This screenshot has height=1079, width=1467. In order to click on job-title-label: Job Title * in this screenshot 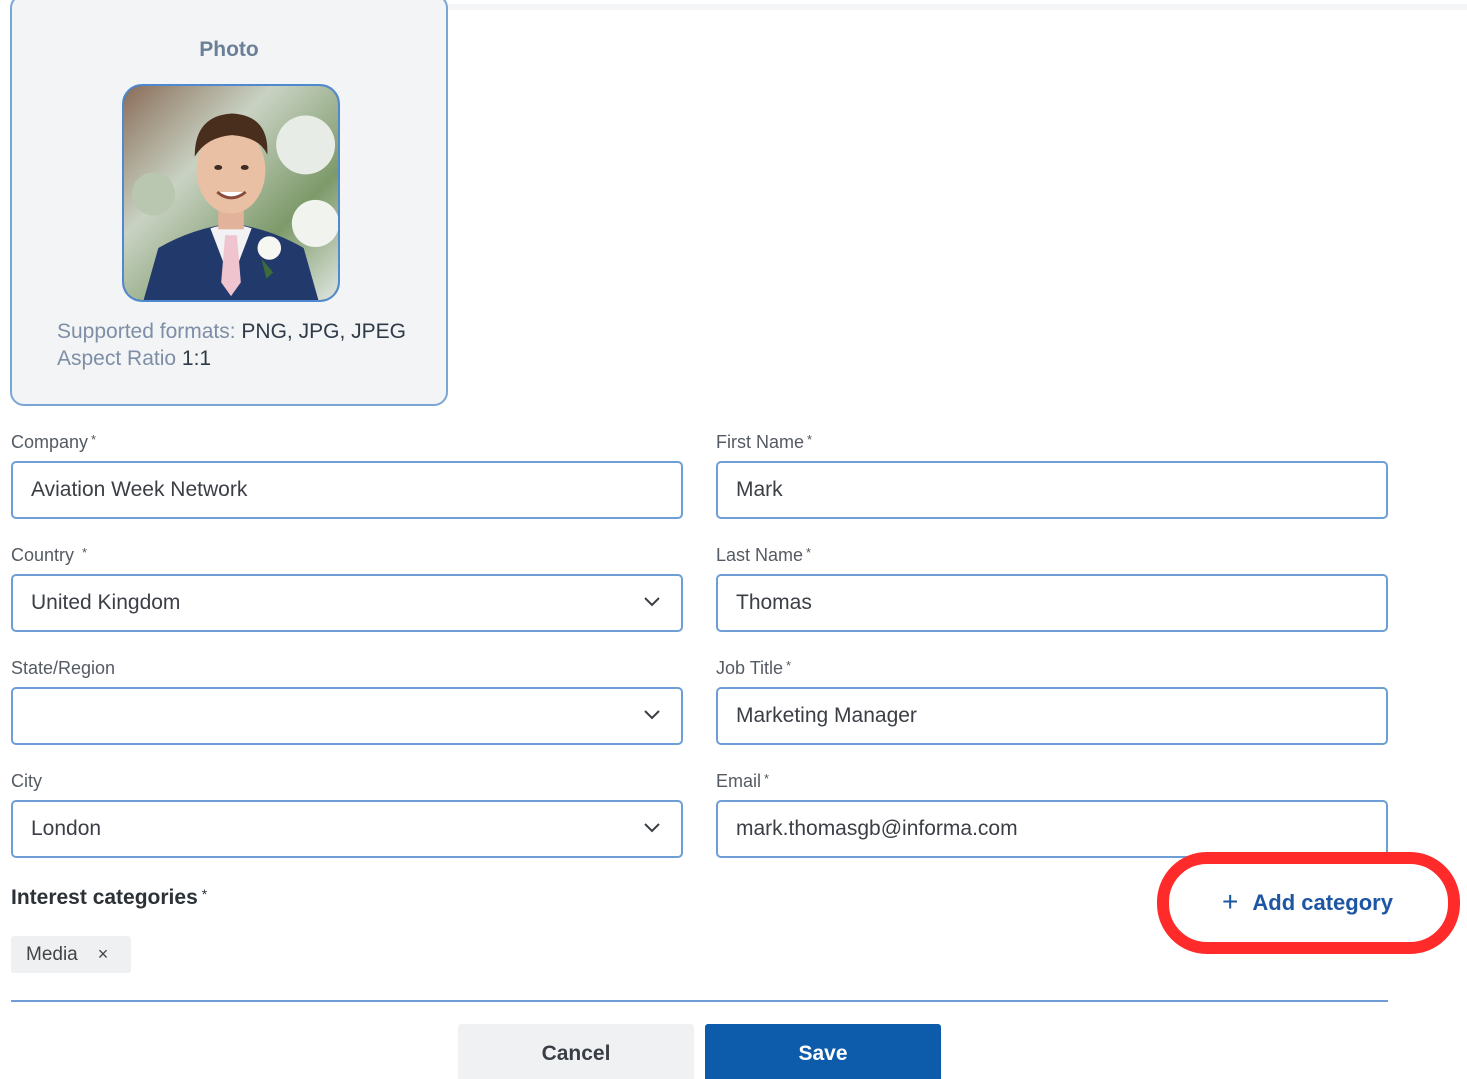, I will do `click(754, 668)`.